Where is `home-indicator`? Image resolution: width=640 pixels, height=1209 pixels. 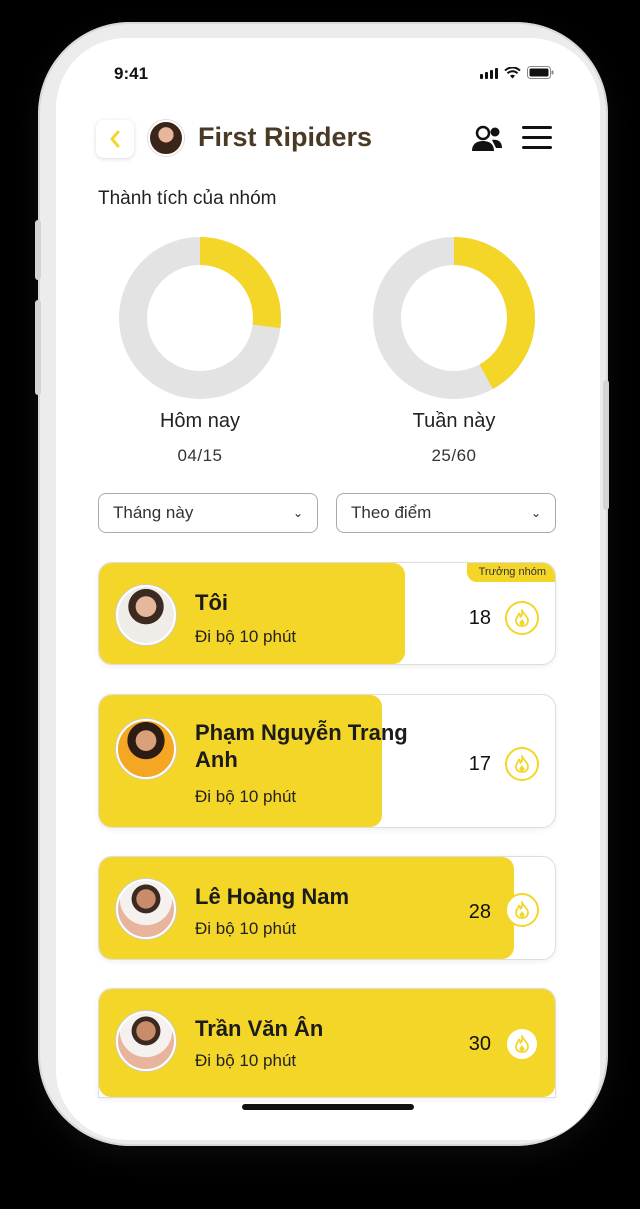 home-indicator is located at coordinates (328, 1107).